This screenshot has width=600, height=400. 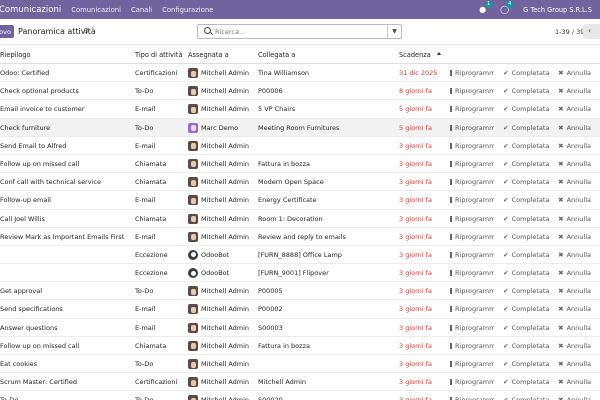 What do you see at coordinates (475, 145) in the screenshot?
I see `reschedule-label: Riprogramma` at bounding box center [475, 145].